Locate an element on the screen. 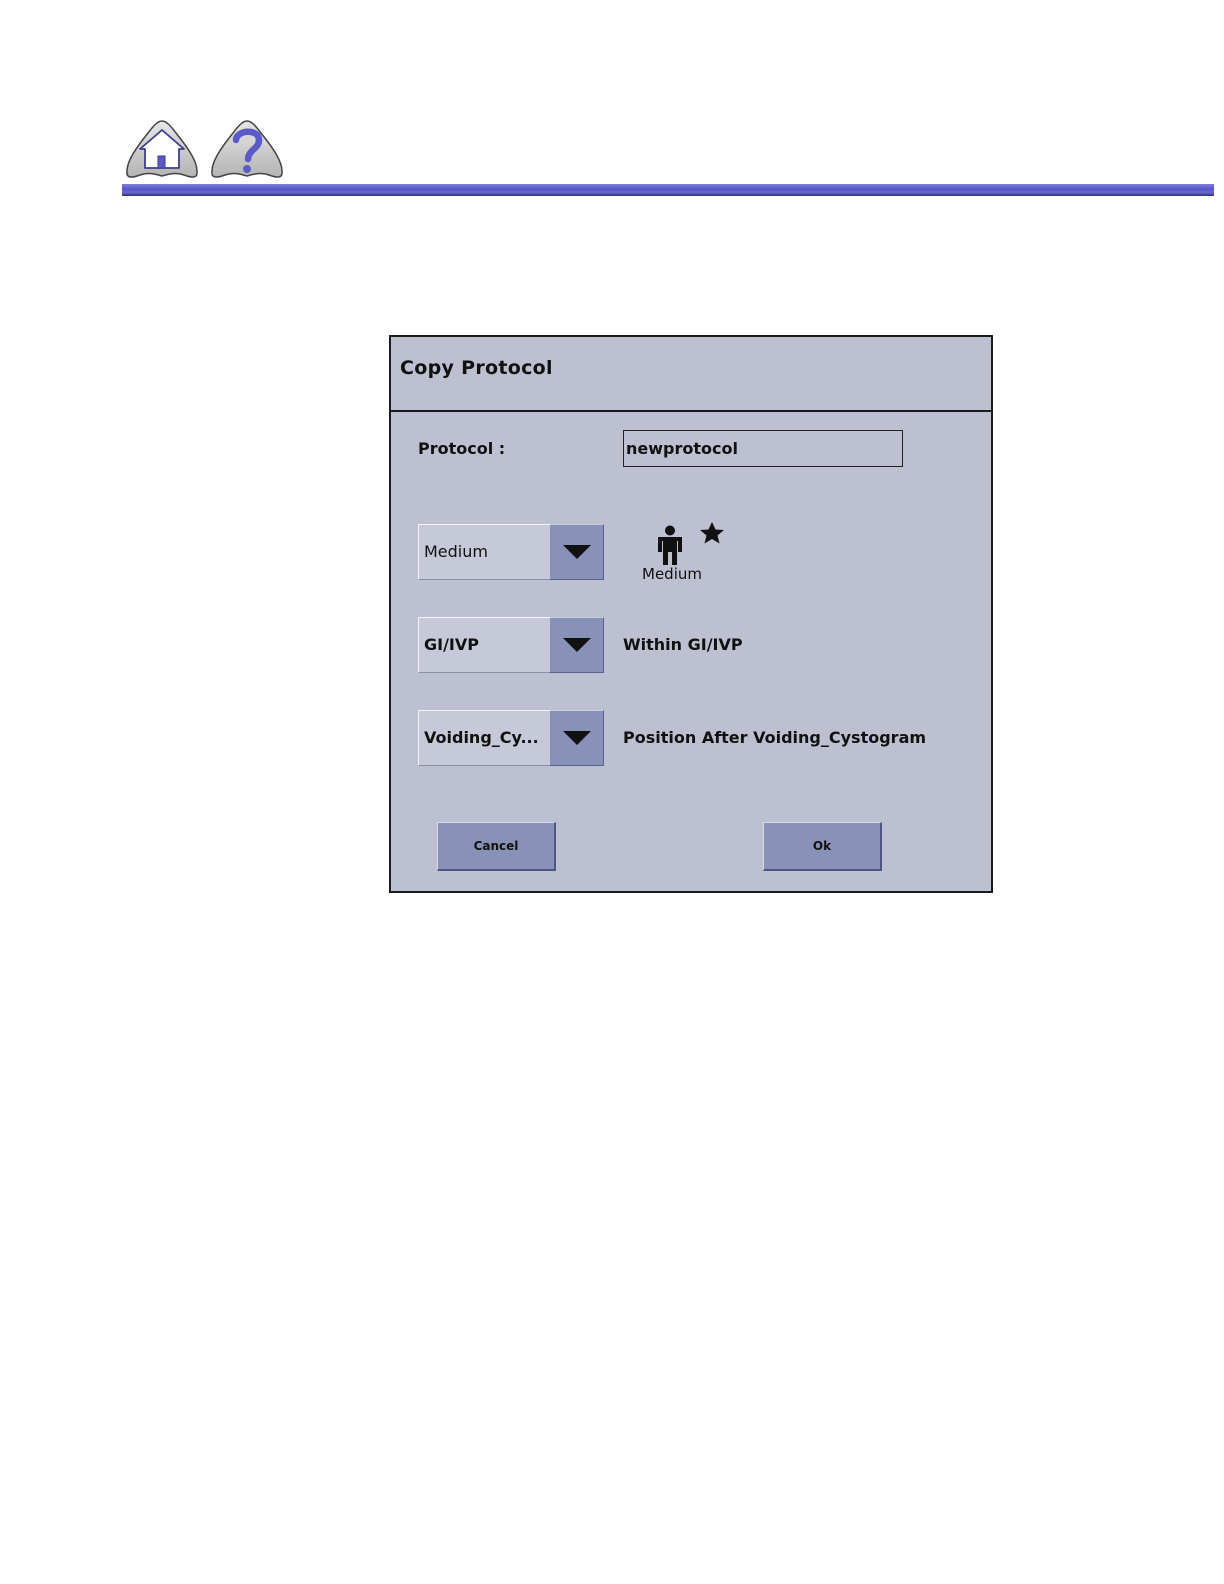 This screenshot has height=1584, width=1224. patient-size-value-box: Medium is located at coordinates (484, 552).